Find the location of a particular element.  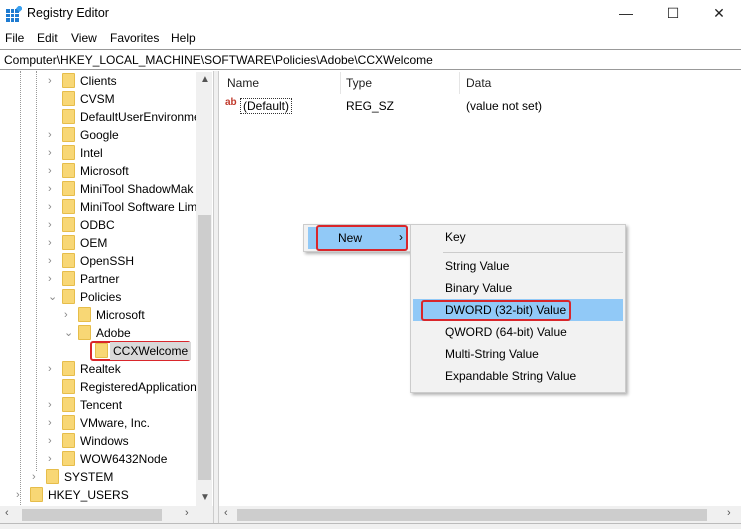

tree-item: CVSM is located at coordinates (100, 99).